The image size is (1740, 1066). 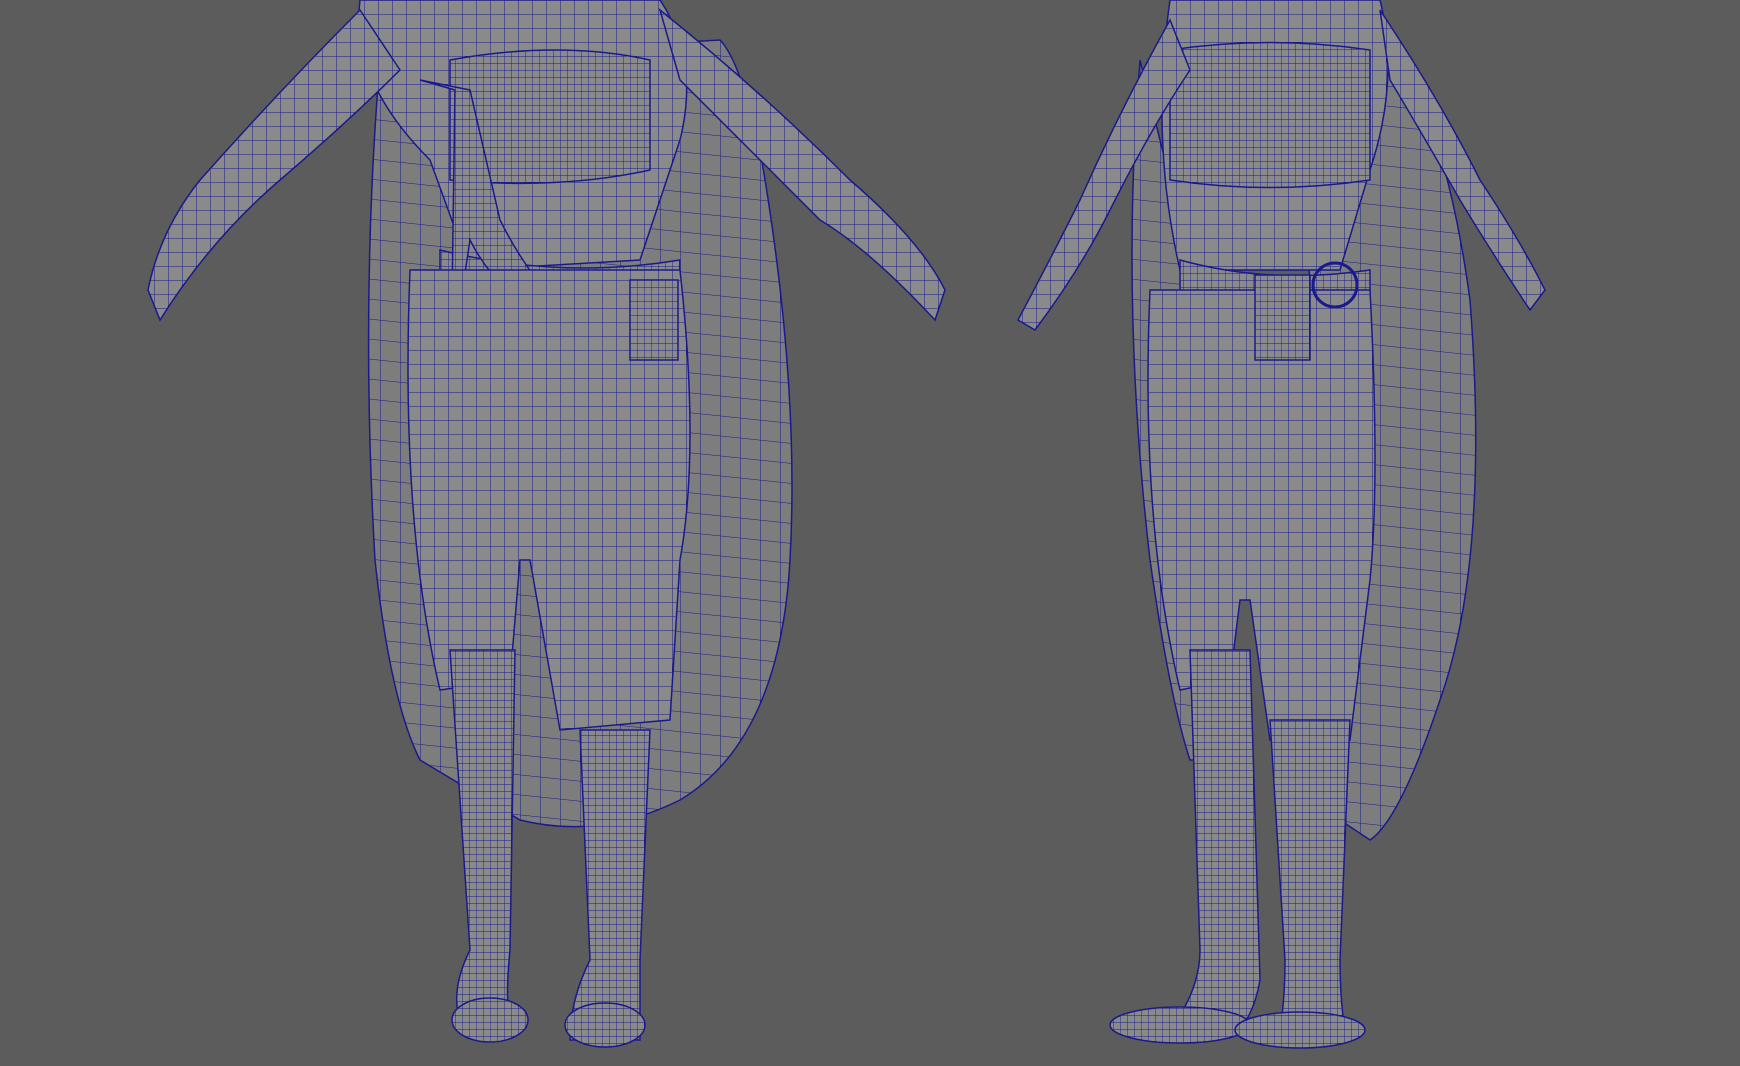 I want to click on left-arm-mesh, so click(x=274, y=165).